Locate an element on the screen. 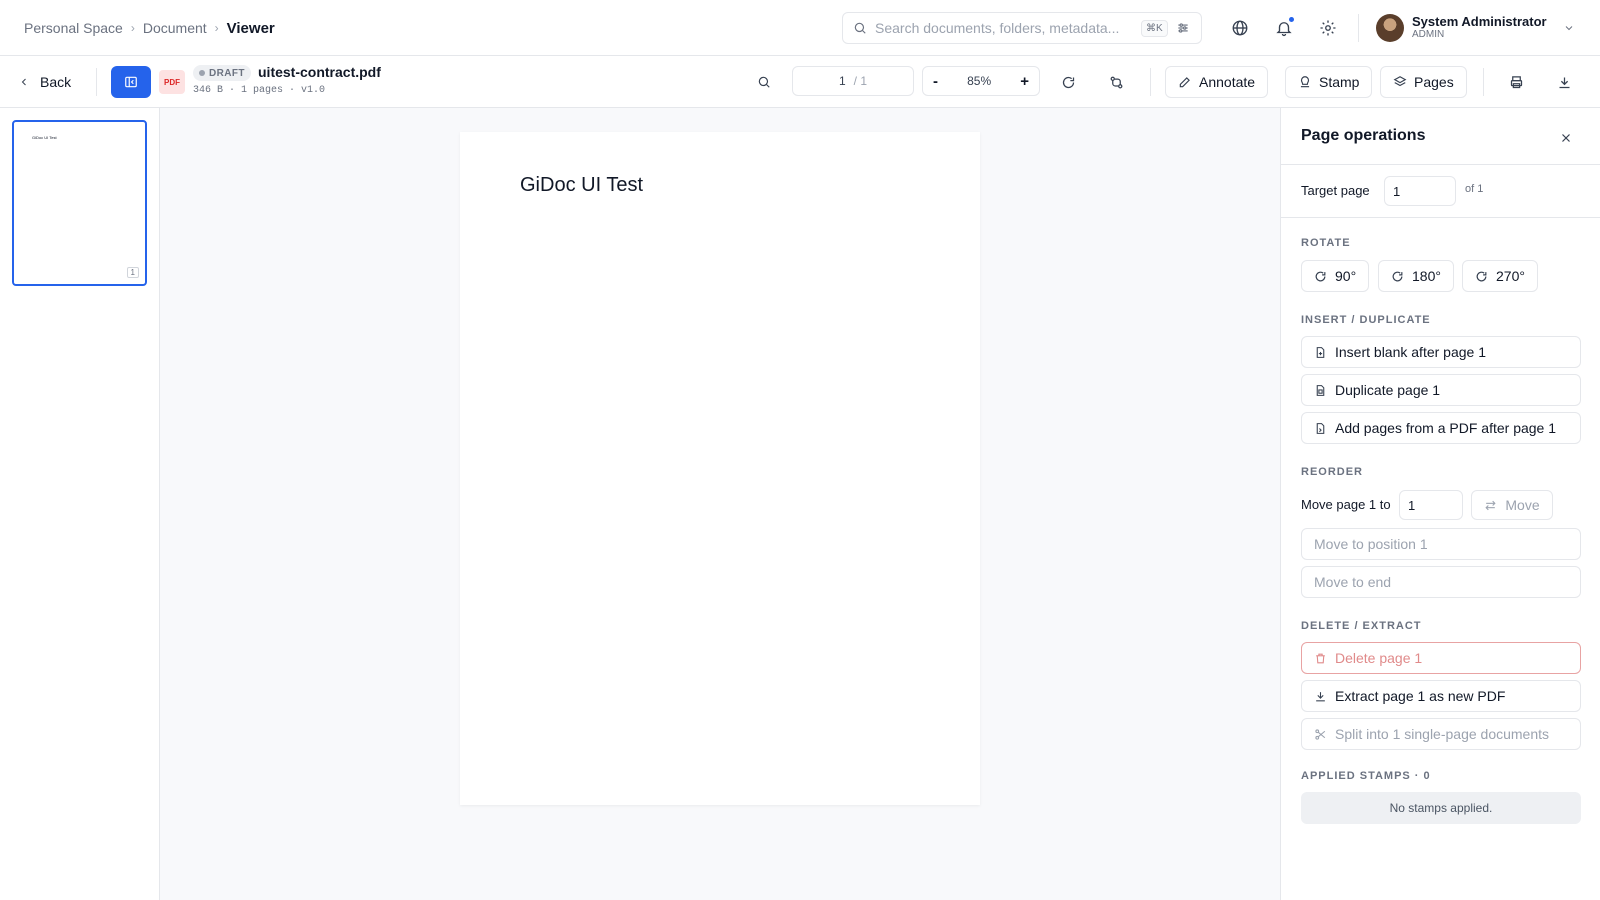 This screenshot has height=900, width=1600. trash-icon is located at coordinates (1320, 658).